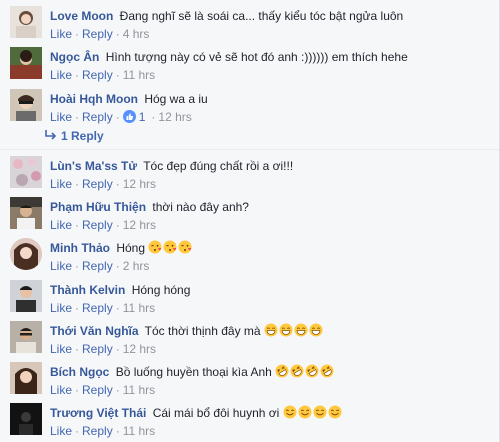 This screenshot has height=442, width=500. What do you see at coordinates (218, 166) in the screenshot?
I see `comment-text: Tóc đẹp đúng chất rồi a ơi!!!` at bounding box center [218, 166].